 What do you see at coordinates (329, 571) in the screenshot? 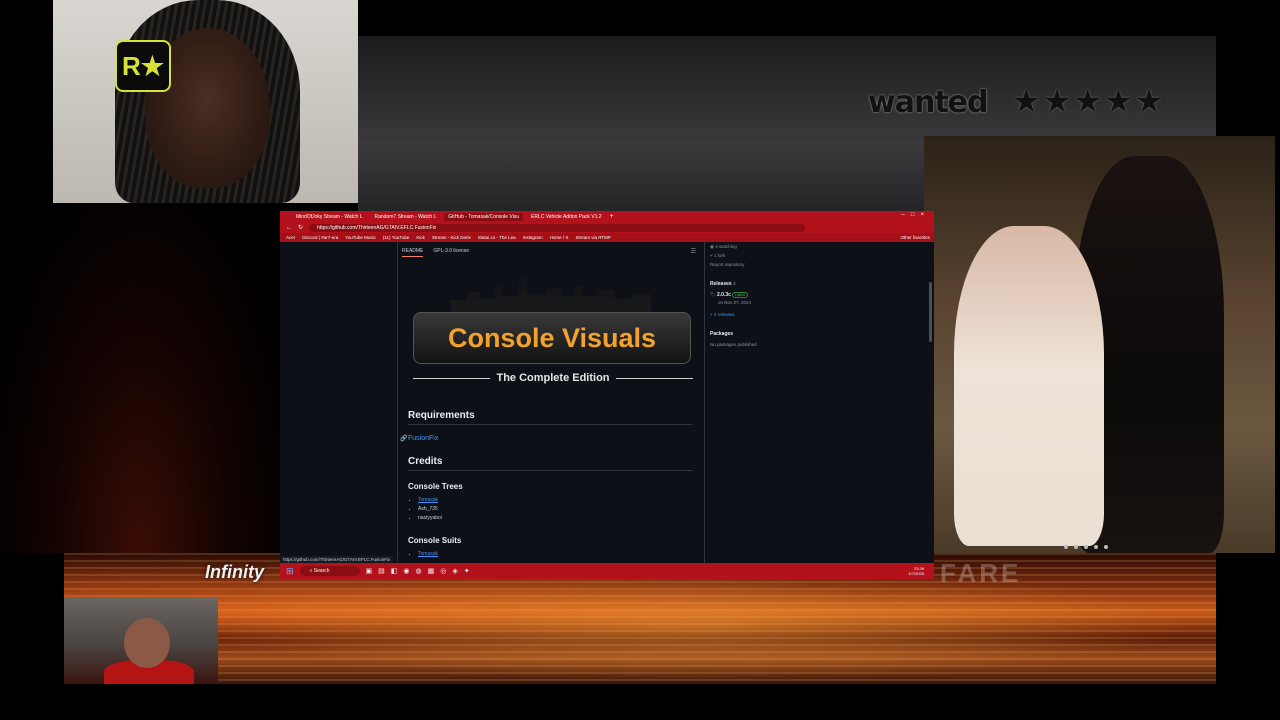
I see `taskbar-search: ⌕ Search` at bounding box center [329, 571].